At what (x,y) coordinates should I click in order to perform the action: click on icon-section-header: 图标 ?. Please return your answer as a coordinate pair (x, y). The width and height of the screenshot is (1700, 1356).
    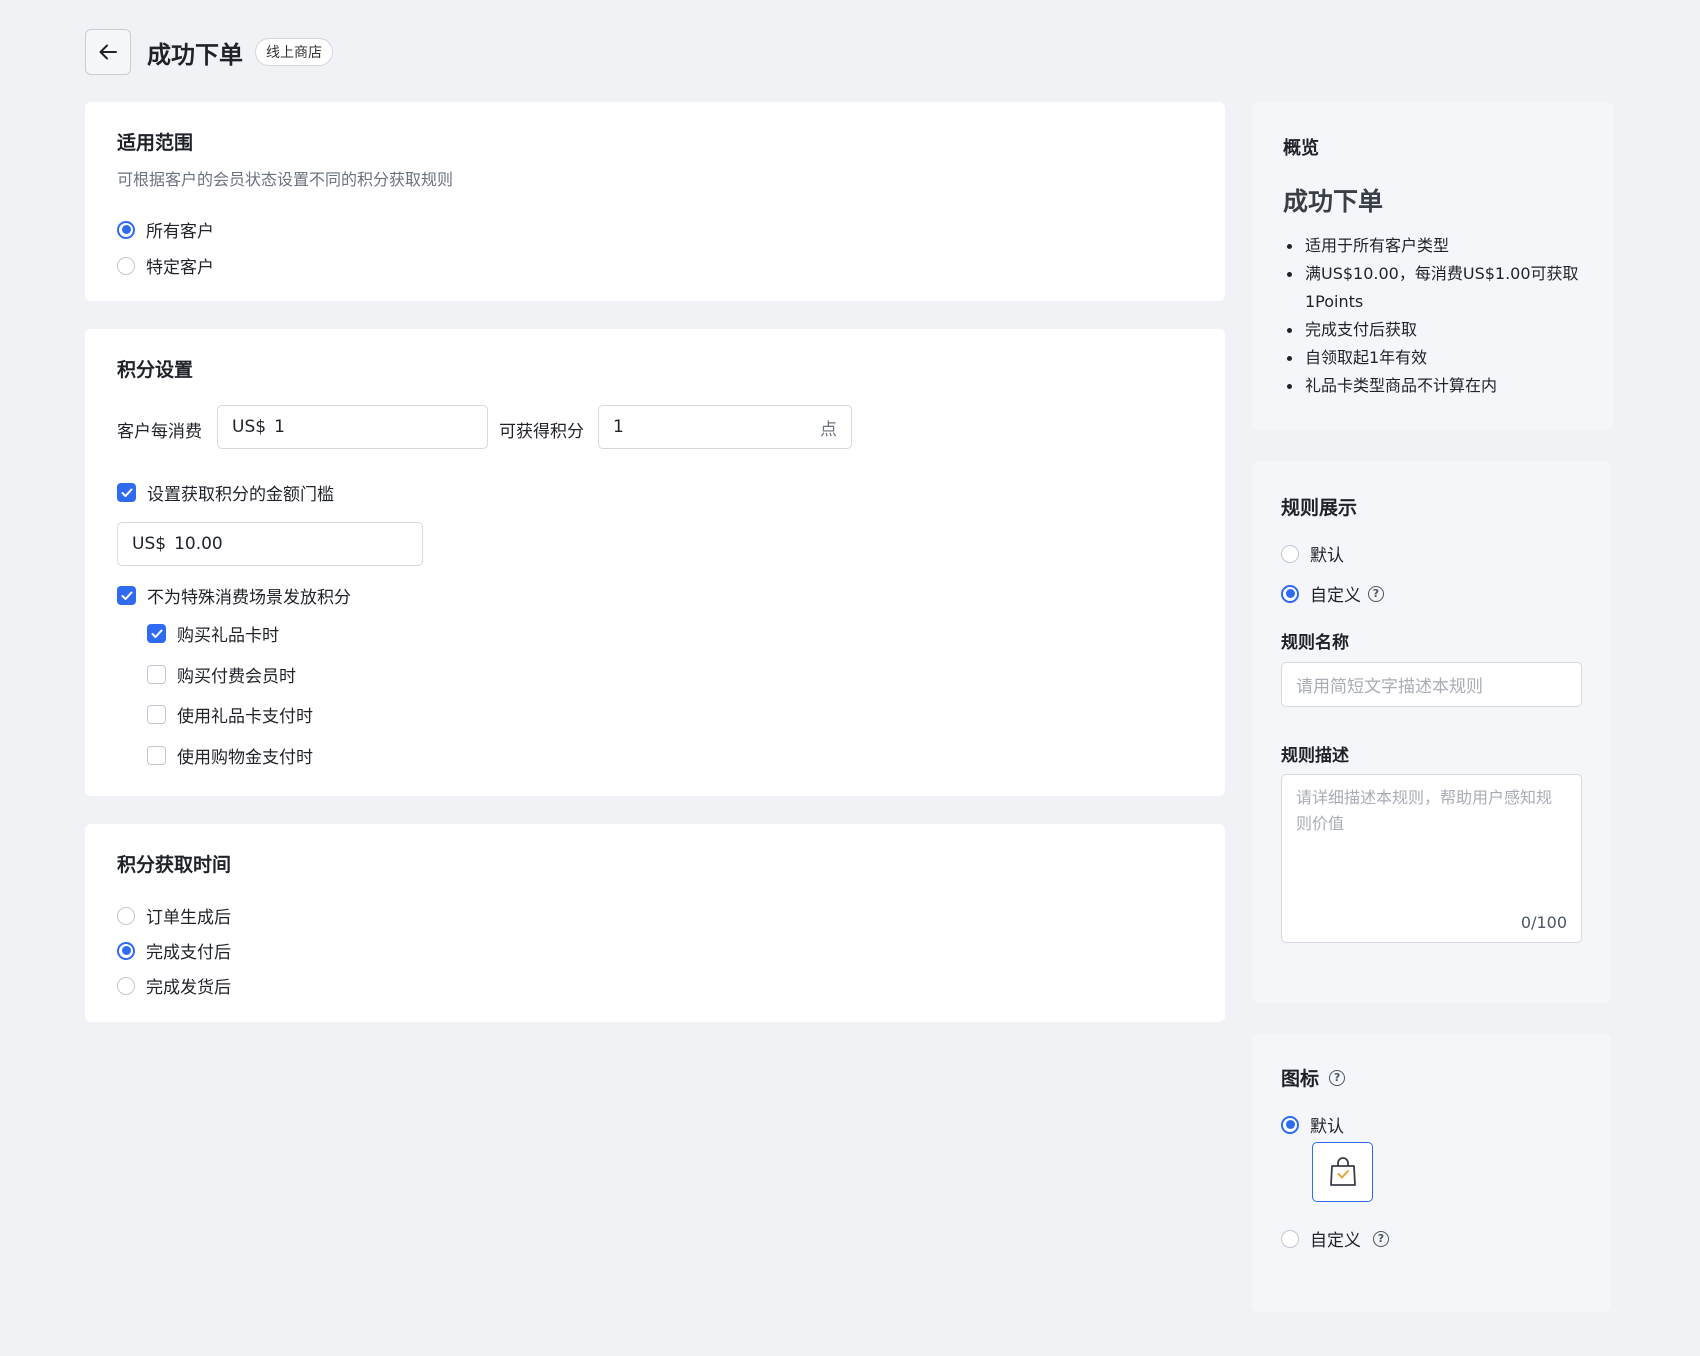
    Looking at the image, I should click on (1313, 1077).